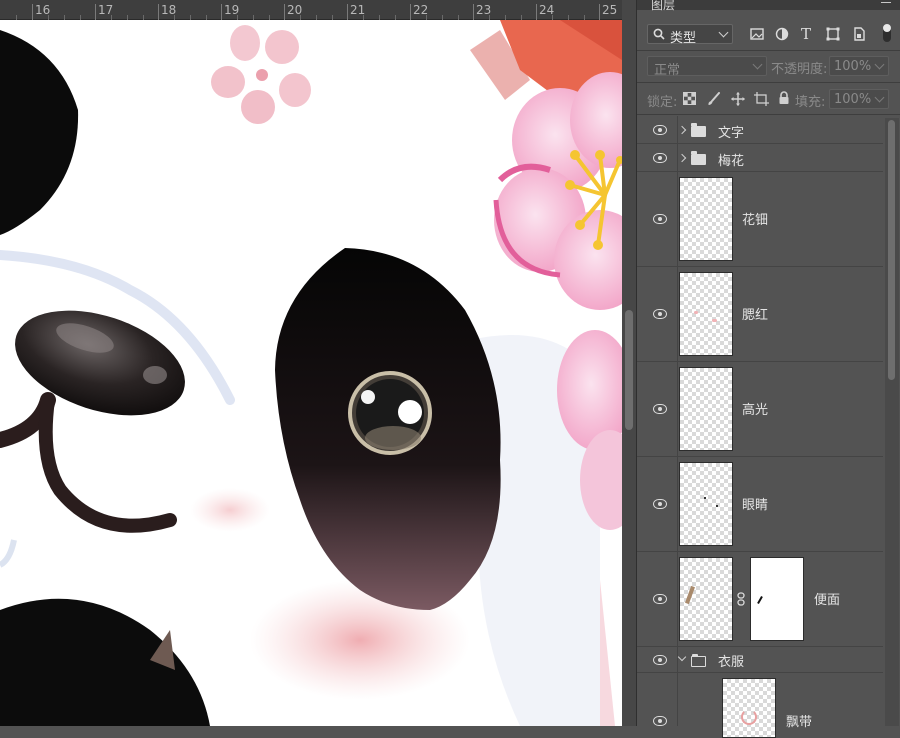 The image size is (900, 738). What do you see at coordinates (629, 370) in the screenshot?
I see `canvas-scroll-thumb` at bounding box center [629, 370].